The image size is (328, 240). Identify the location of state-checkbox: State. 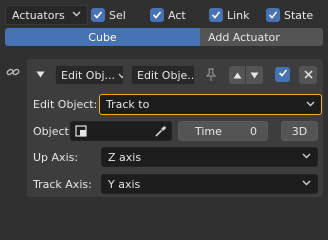
(289, 15).